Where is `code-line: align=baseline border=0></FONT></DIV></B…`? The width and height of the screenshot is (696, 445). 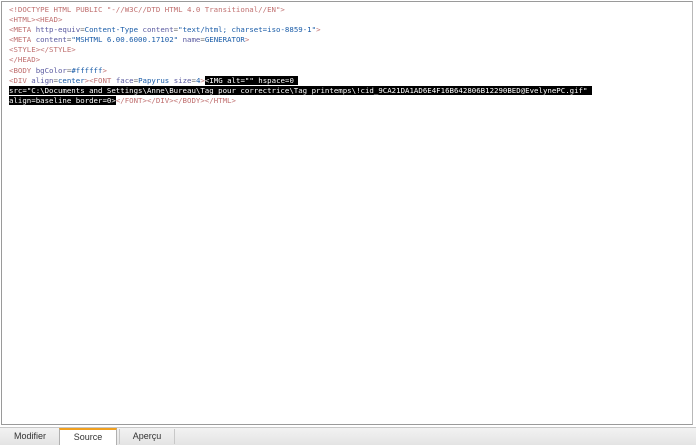 code-line: align=baseline border=0></FONT></DIV></B… is located at coordinates (348, 100).